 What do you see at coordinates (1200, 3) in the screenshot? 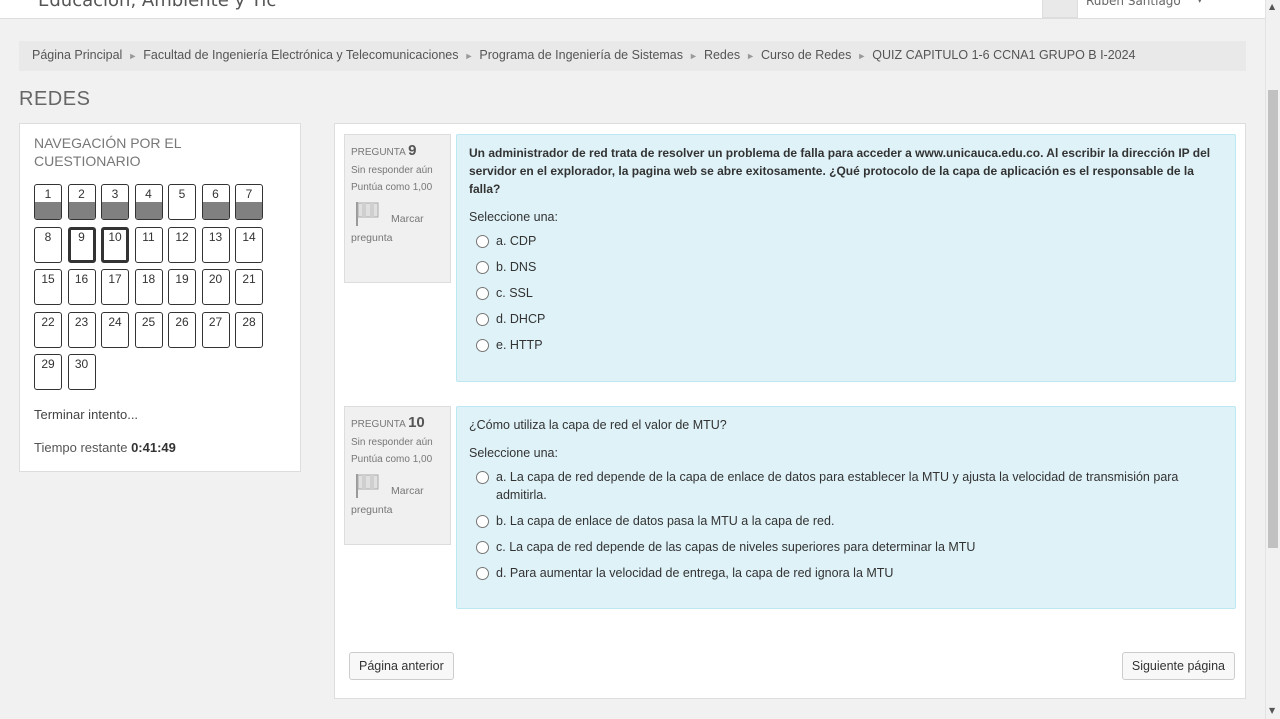
I see `user-menu-caret-icon: ▾` at bounding box center [1200, 3].